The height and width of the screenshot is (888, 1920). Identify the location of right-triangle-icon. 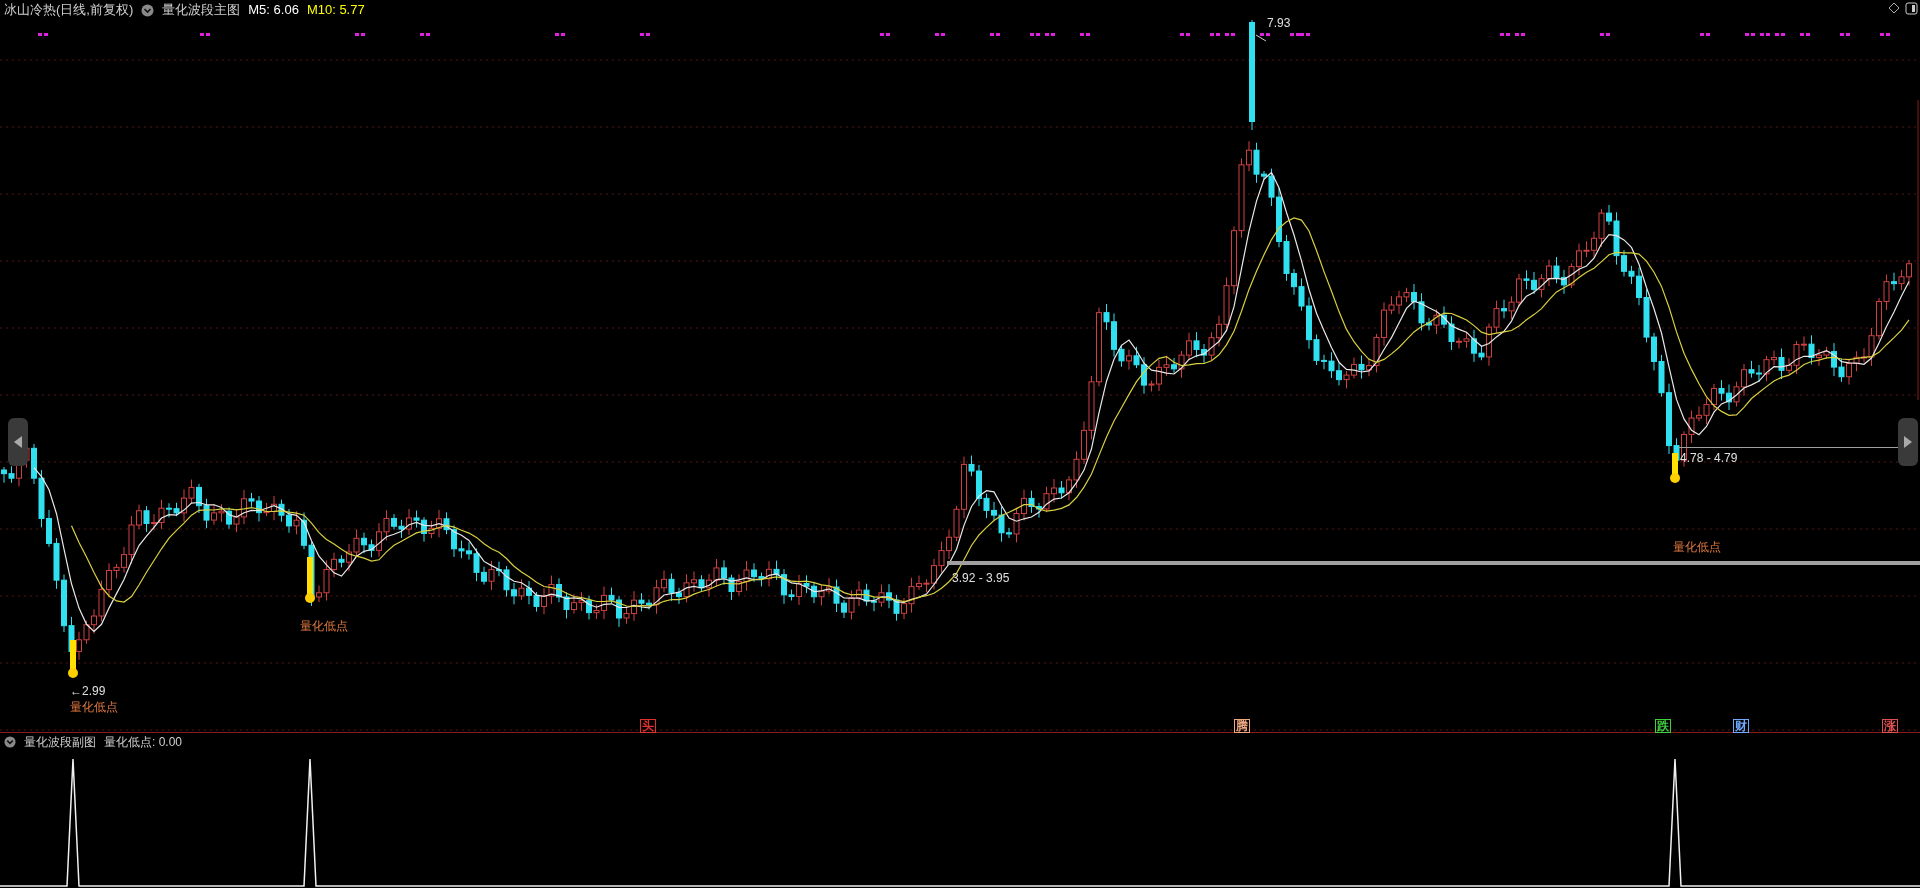
(1908, 442).